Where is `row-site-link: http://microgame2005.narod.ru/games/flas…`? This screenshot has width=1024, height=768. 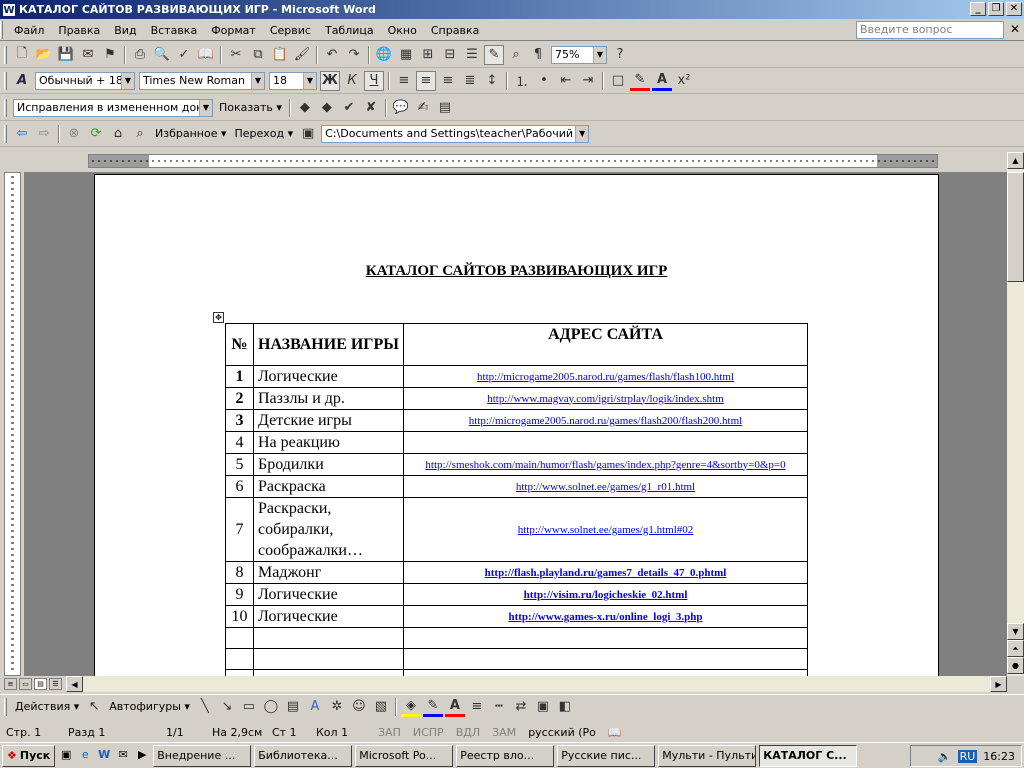
row-site-link: http://microgame2005.narod.ru/games/flas… is located at coordinates (605, 420).